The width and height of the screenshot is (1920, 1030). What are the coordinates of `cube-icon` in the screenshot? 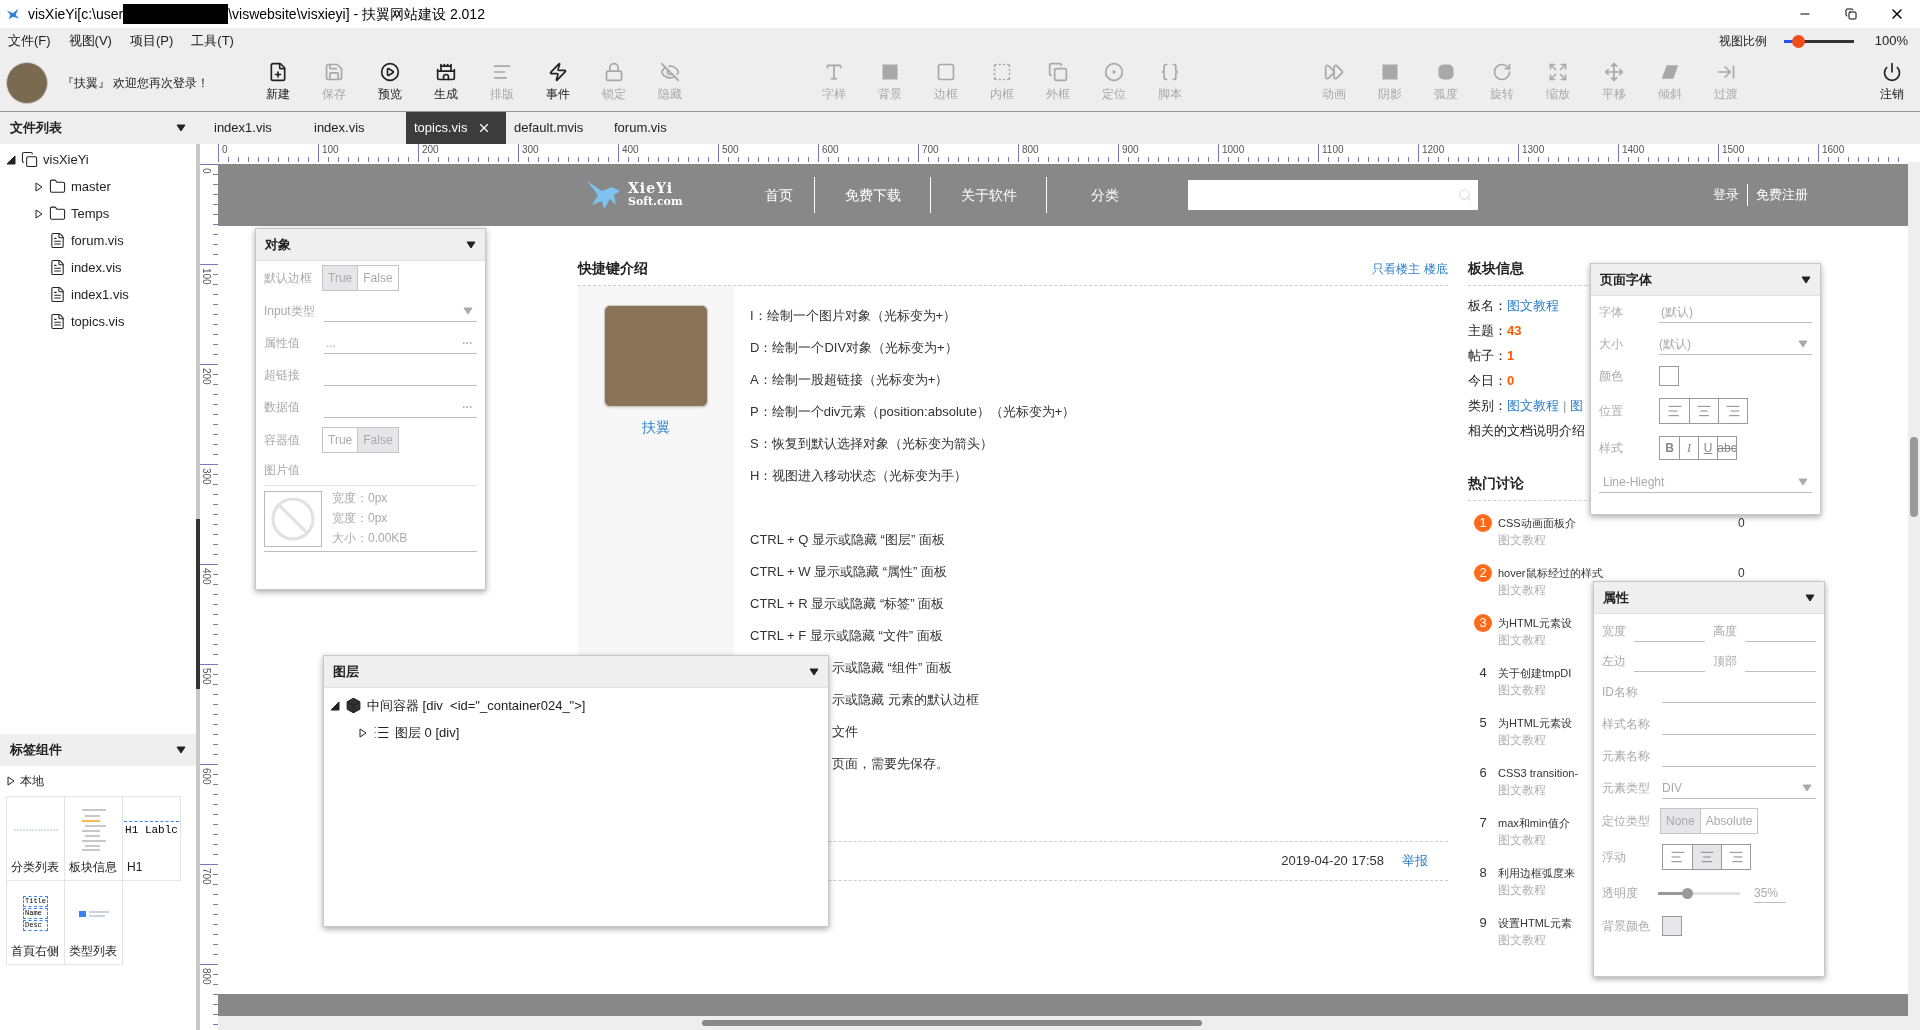 It's located at (353, 705).